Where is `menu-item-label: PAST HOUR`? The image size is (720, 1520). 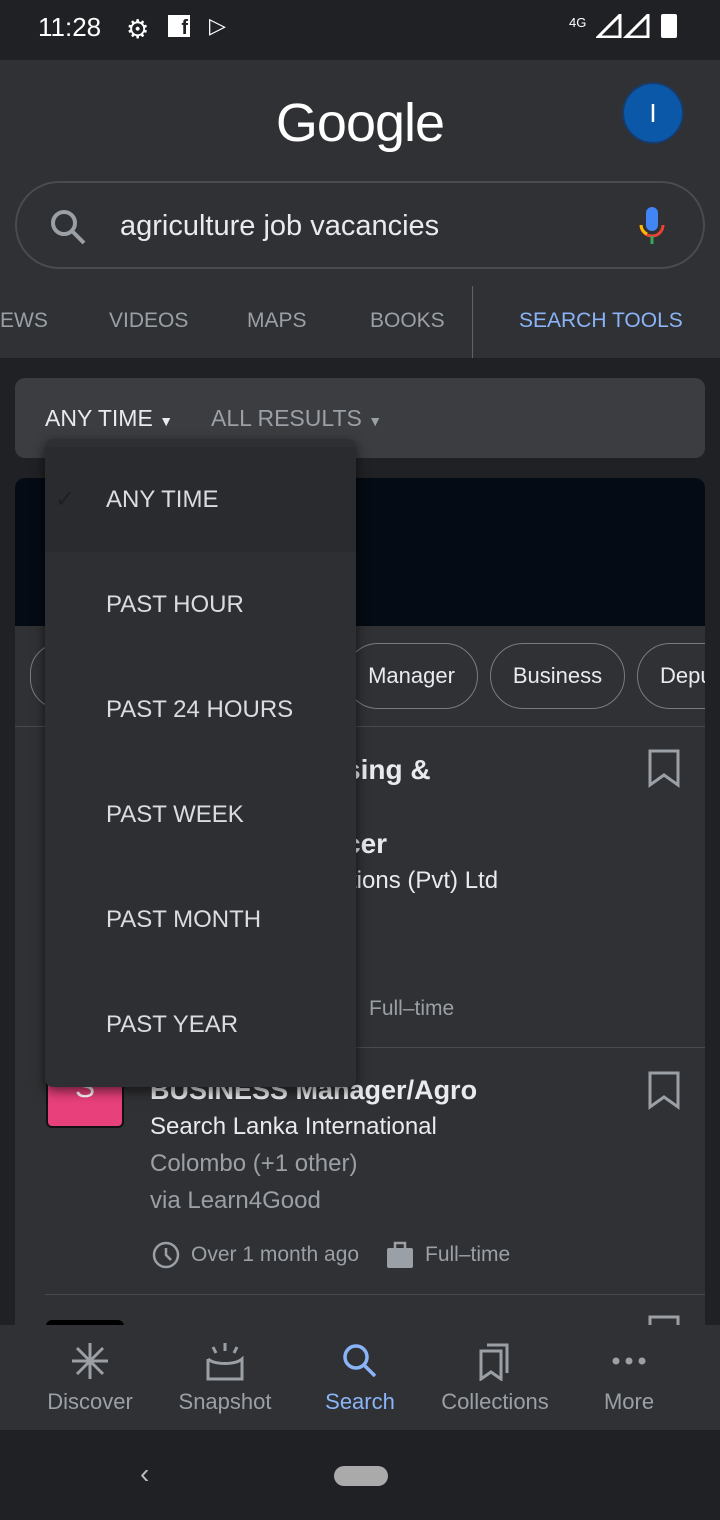 menu-item-label: PAST HOUR is located at coordinates (175, 604).